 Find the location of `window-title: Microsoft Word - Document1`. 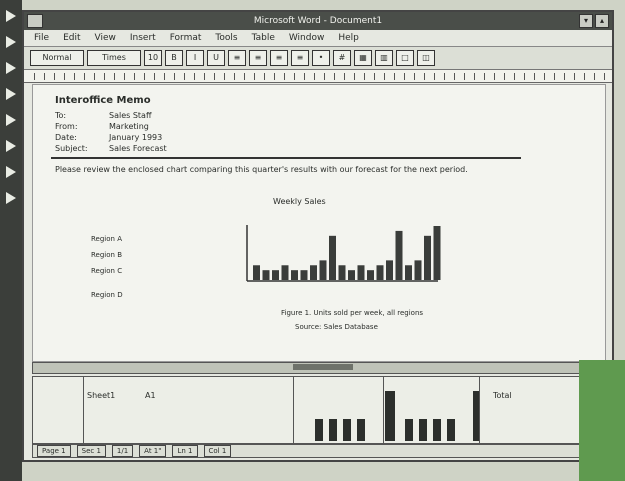

window-title: Microsoft Word - Document1 is located at coordinates (318, 21).